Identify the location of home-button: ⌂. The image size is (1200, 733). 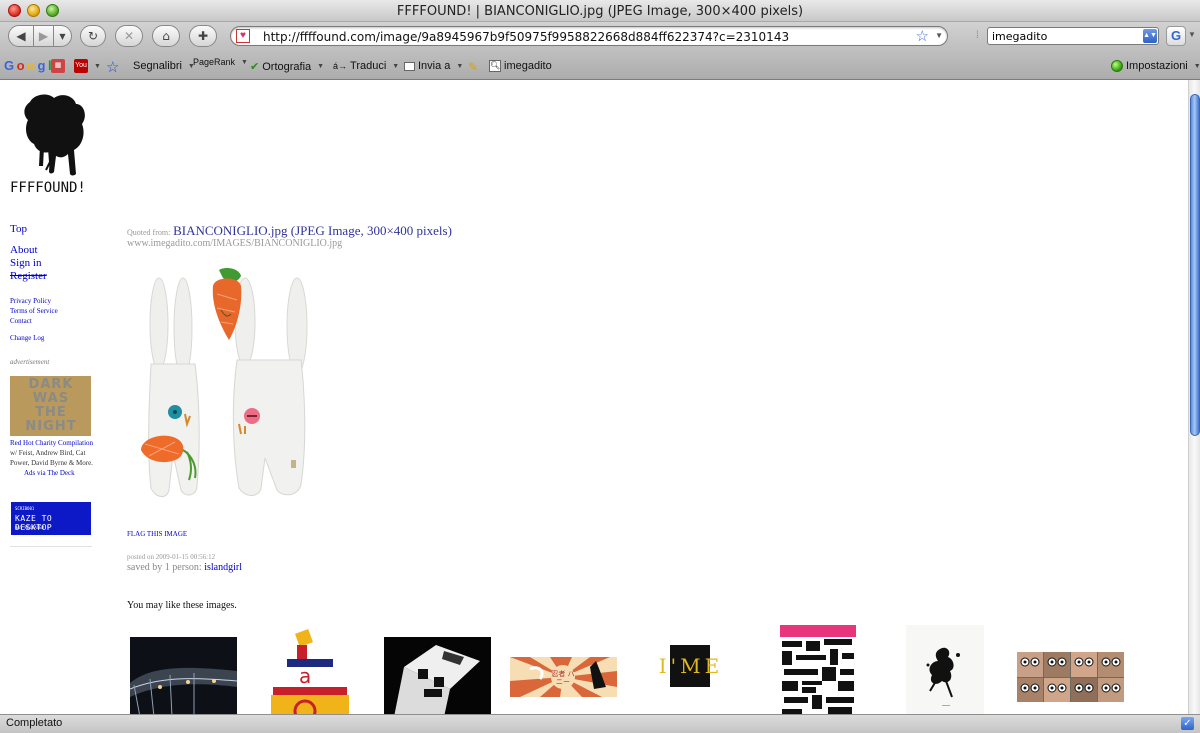
(166, 36).